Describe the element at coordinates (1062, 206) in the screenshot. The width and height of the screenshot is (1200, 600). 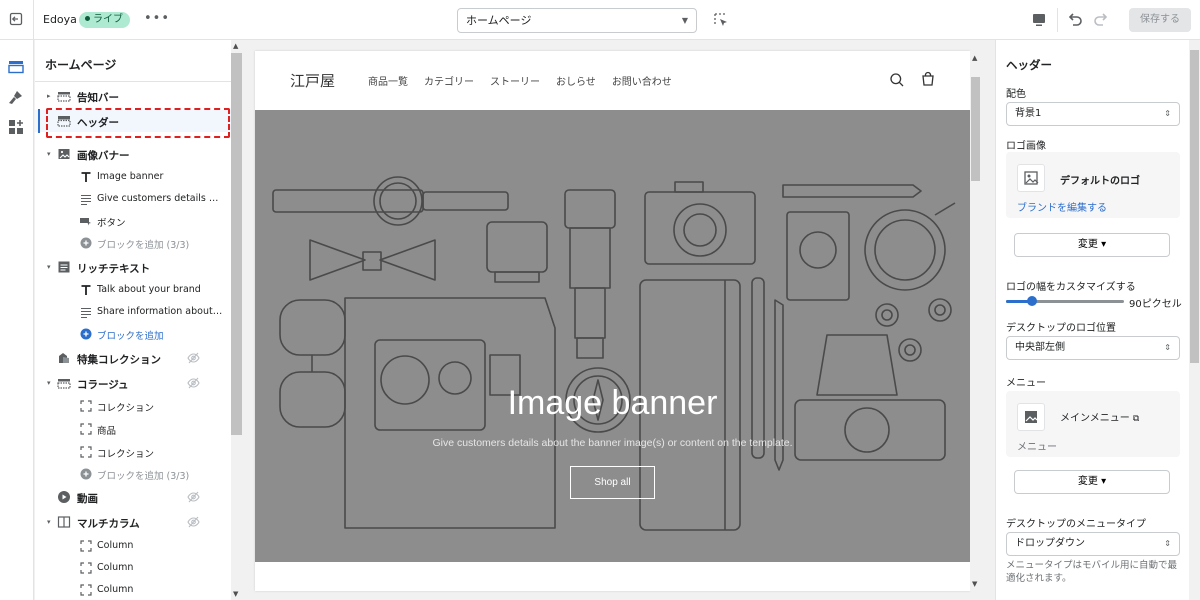
I see `edit-brand-link: ブランドを編集する` at that location.